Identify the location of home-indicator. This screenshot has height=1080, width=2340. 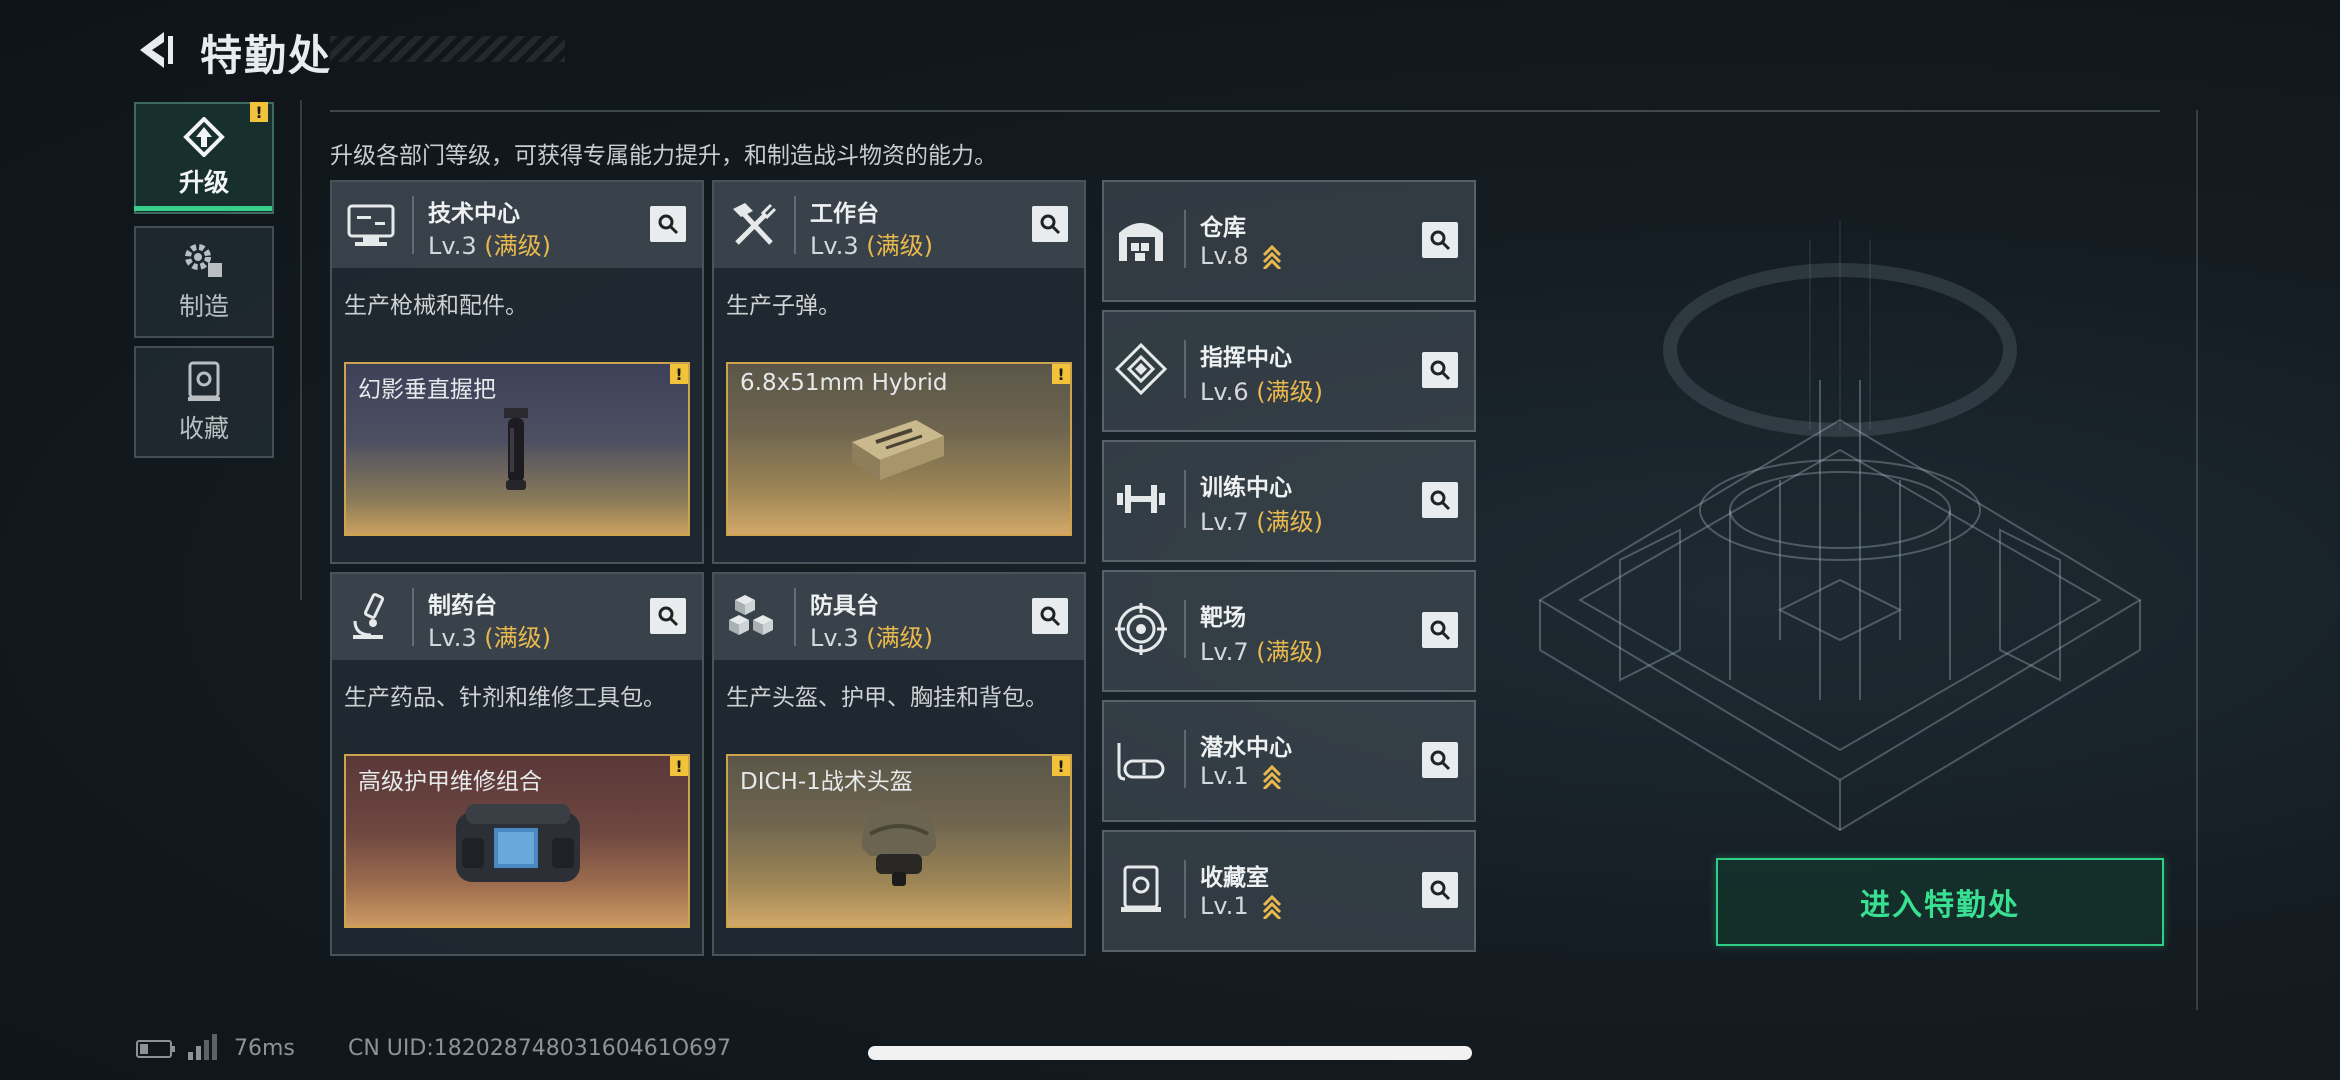
(1170, 1053).